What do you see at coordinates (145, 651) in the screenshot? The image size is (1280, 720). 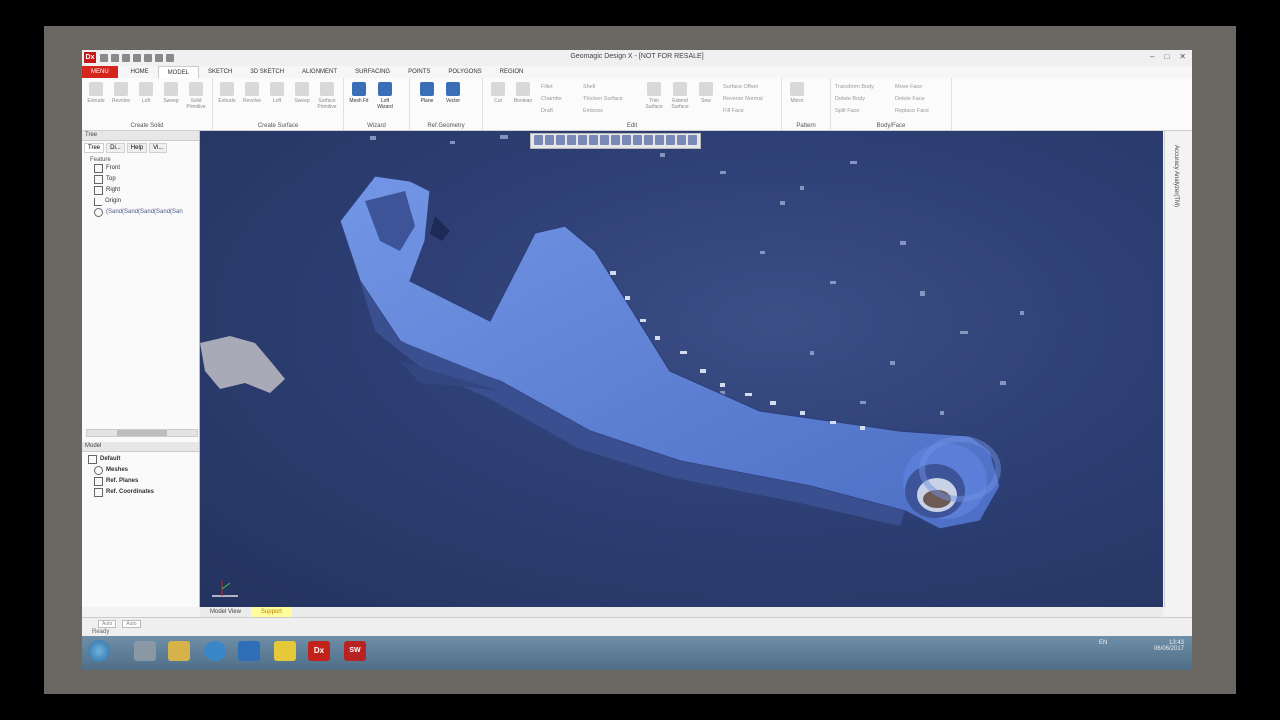 I see `users-icon` at bounding box center [145, 651].